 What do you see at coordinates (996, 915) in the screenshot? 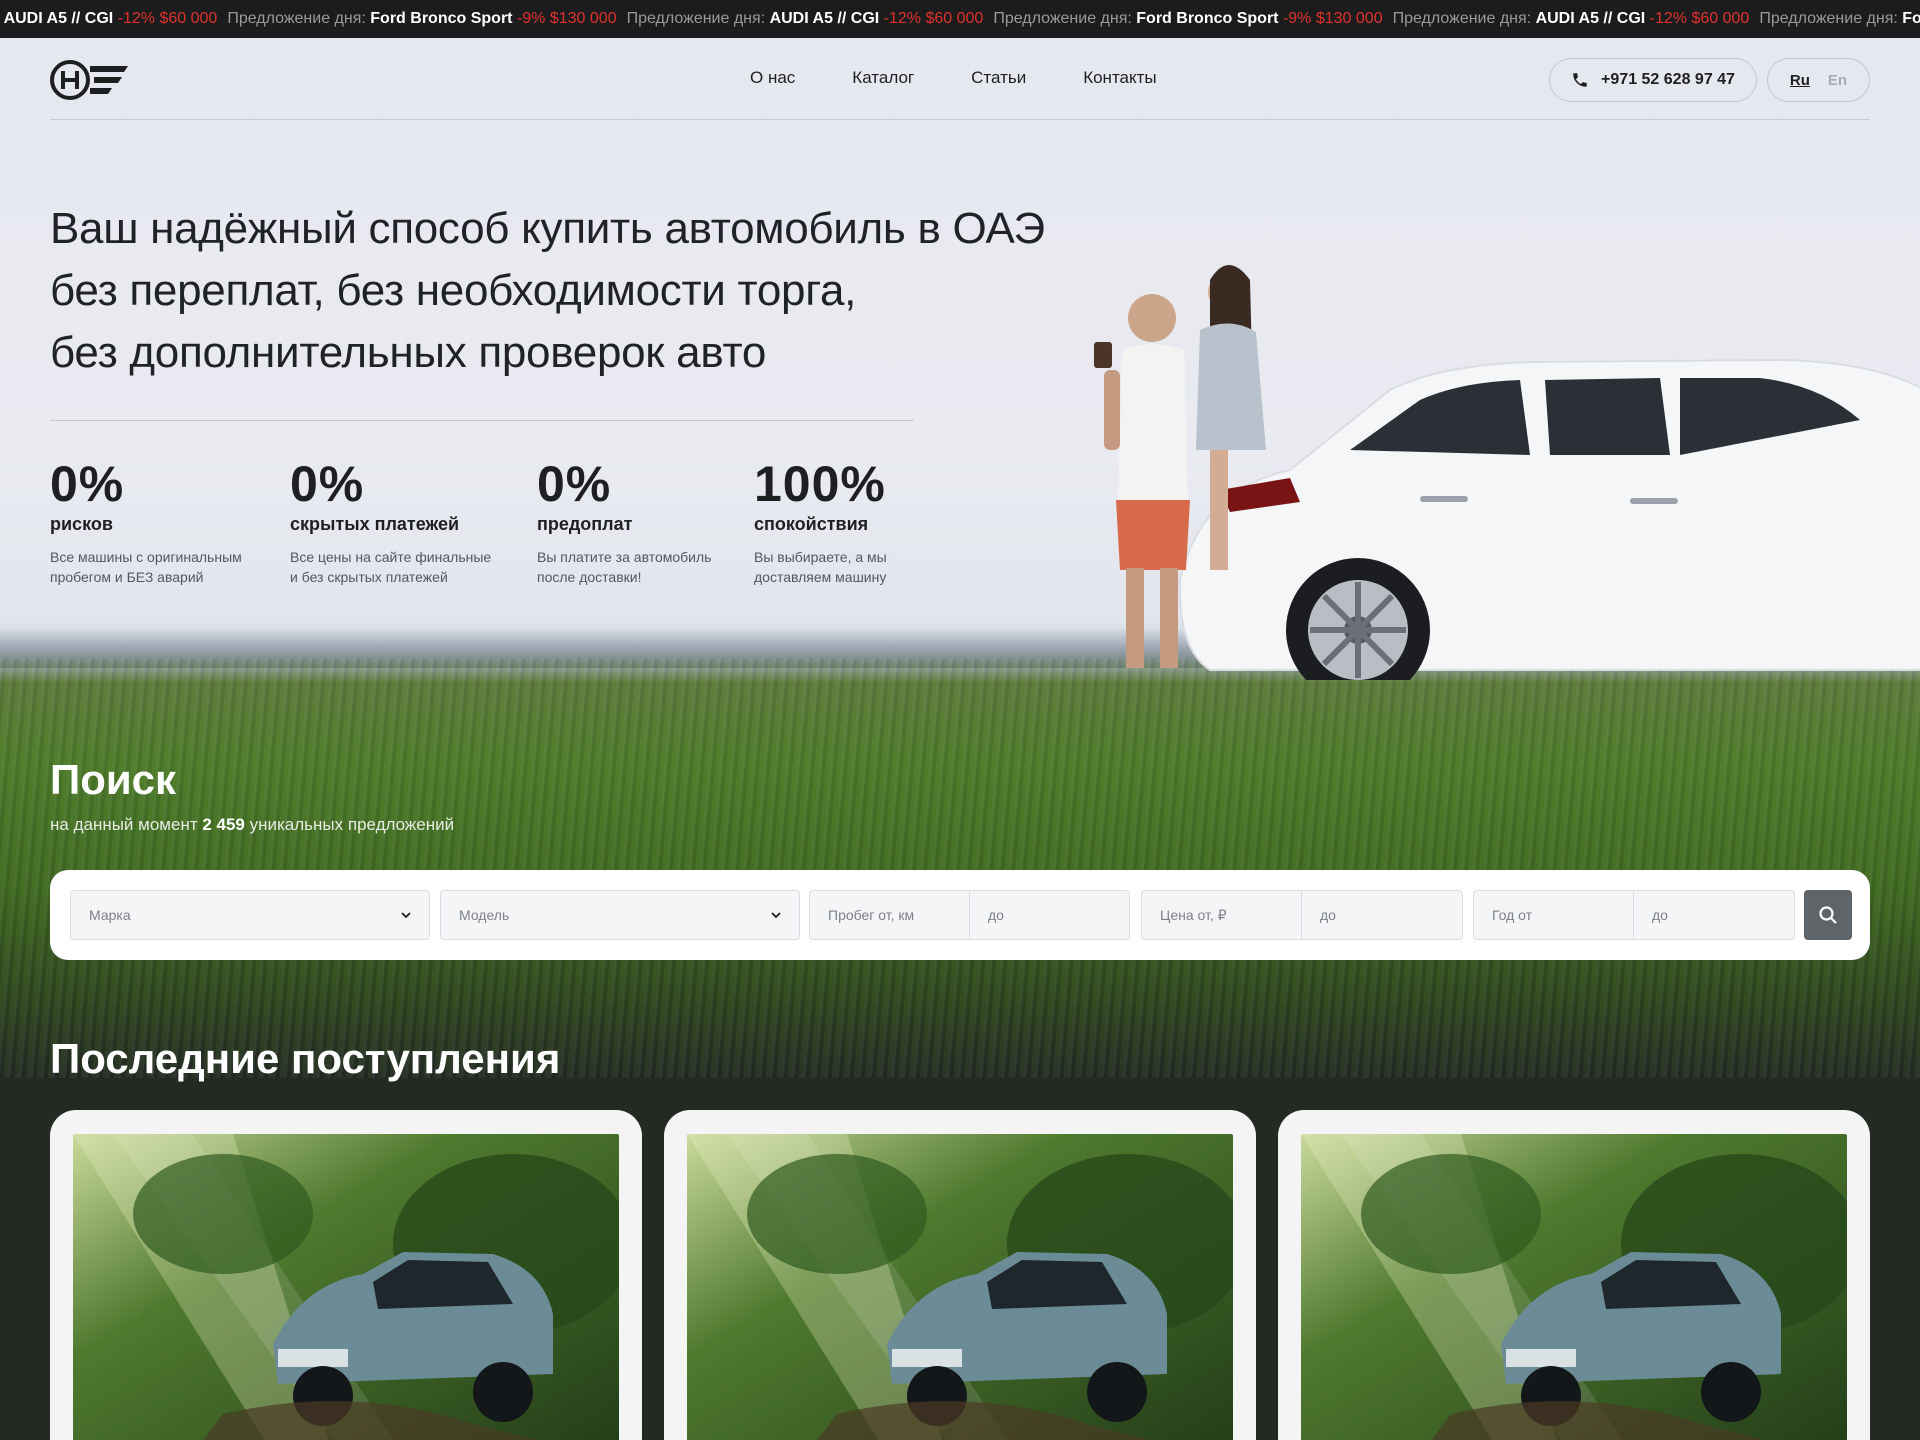
I see `mileage-to-placeholder: до` at bounding box center [996, 915].